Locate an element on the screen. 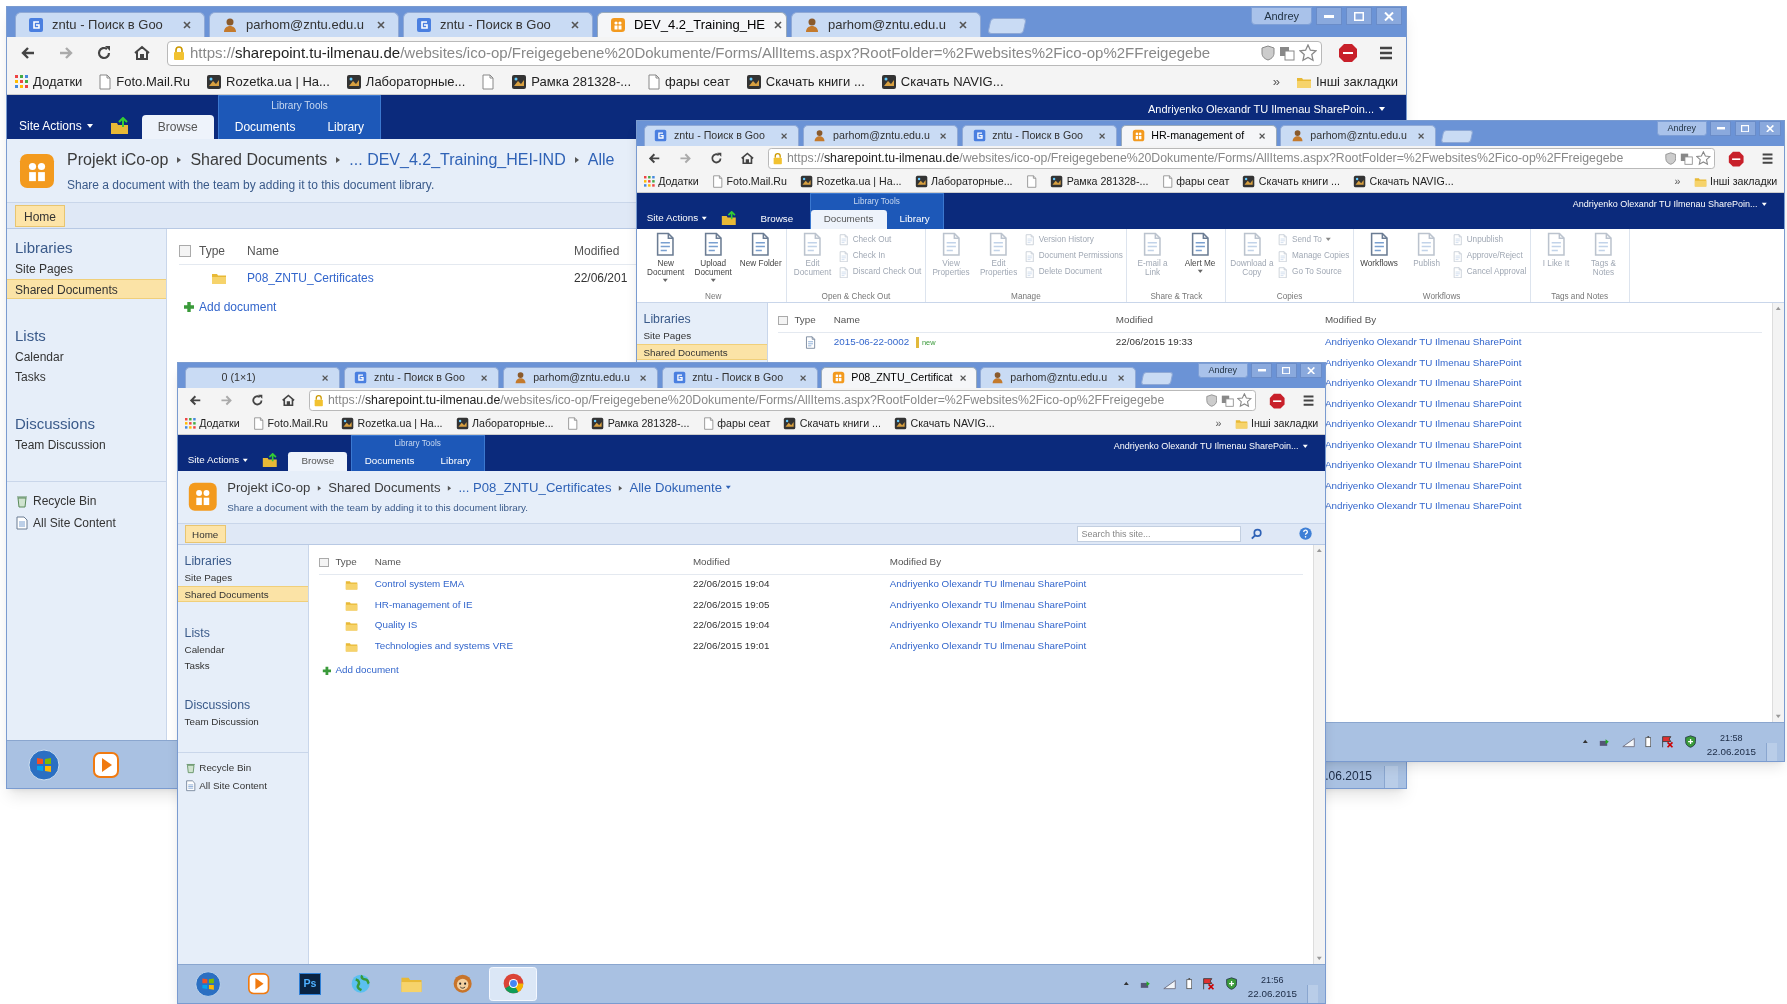 This screenshot has width=1787, height=1004. bookmark is located at coordinates (488, 81).